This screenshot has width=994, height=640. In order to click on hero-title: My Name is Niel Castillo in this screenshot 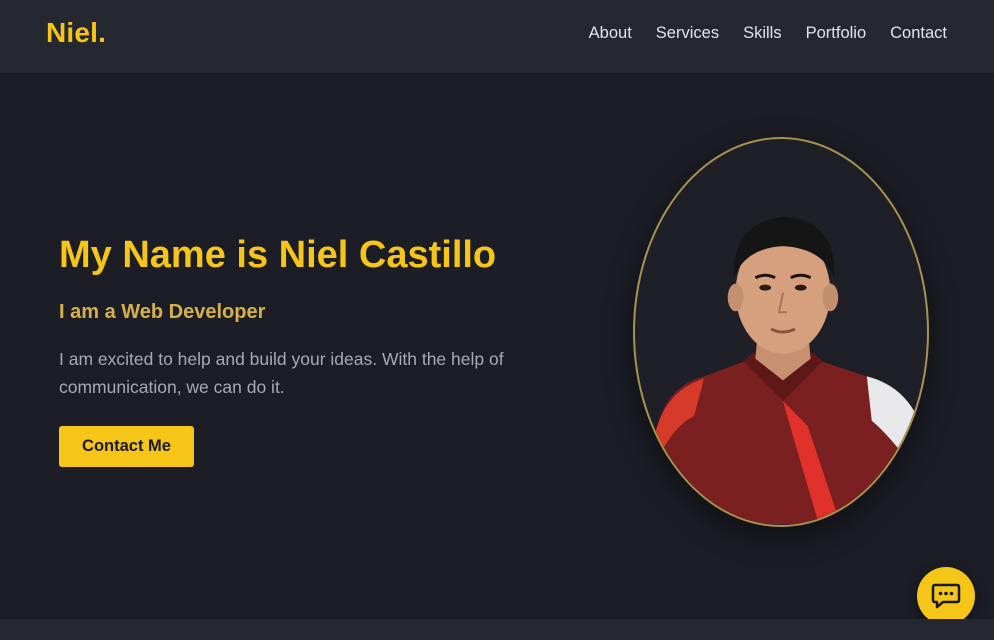, I will do `click(278, 255)`.